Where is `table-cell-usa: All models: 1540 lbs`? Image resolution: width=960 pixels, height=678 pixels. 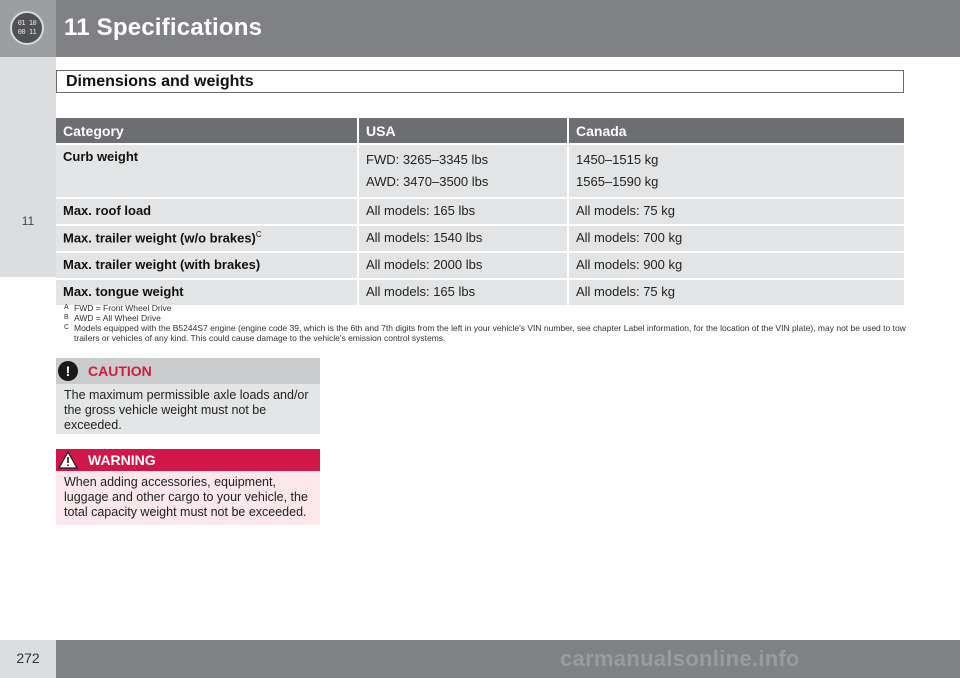 table-cell-usa: All models: 1540 lbs is located at coordinates (462, 238).